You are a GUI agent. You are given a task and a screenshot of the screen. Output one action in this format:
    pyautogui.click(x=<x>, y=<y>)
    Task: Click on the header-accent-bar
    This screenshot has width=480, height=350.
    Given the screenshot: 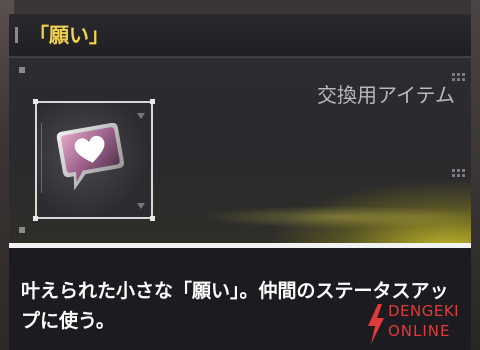 What is the action you would take?
    pyautogui.click(x=16, y=35)
    